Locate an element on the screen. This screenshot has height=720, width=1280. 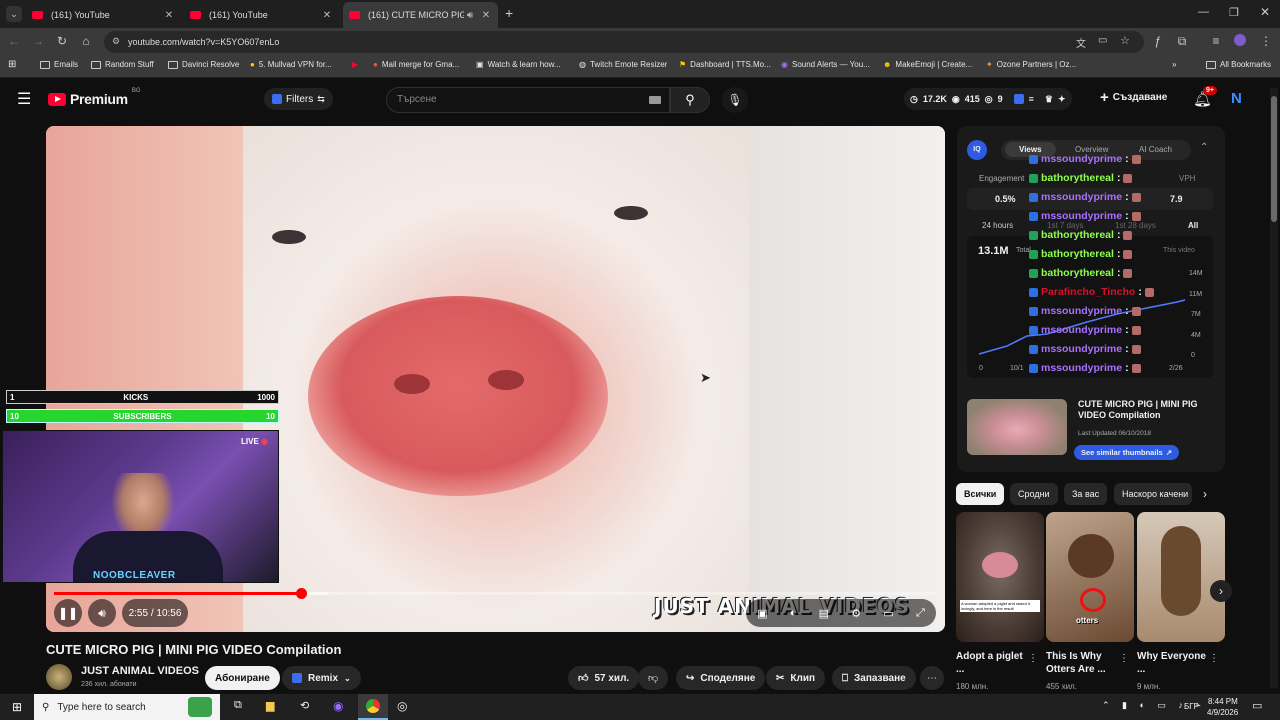
save-button: ⎕ Запазване is located at coordinates (874, 678).